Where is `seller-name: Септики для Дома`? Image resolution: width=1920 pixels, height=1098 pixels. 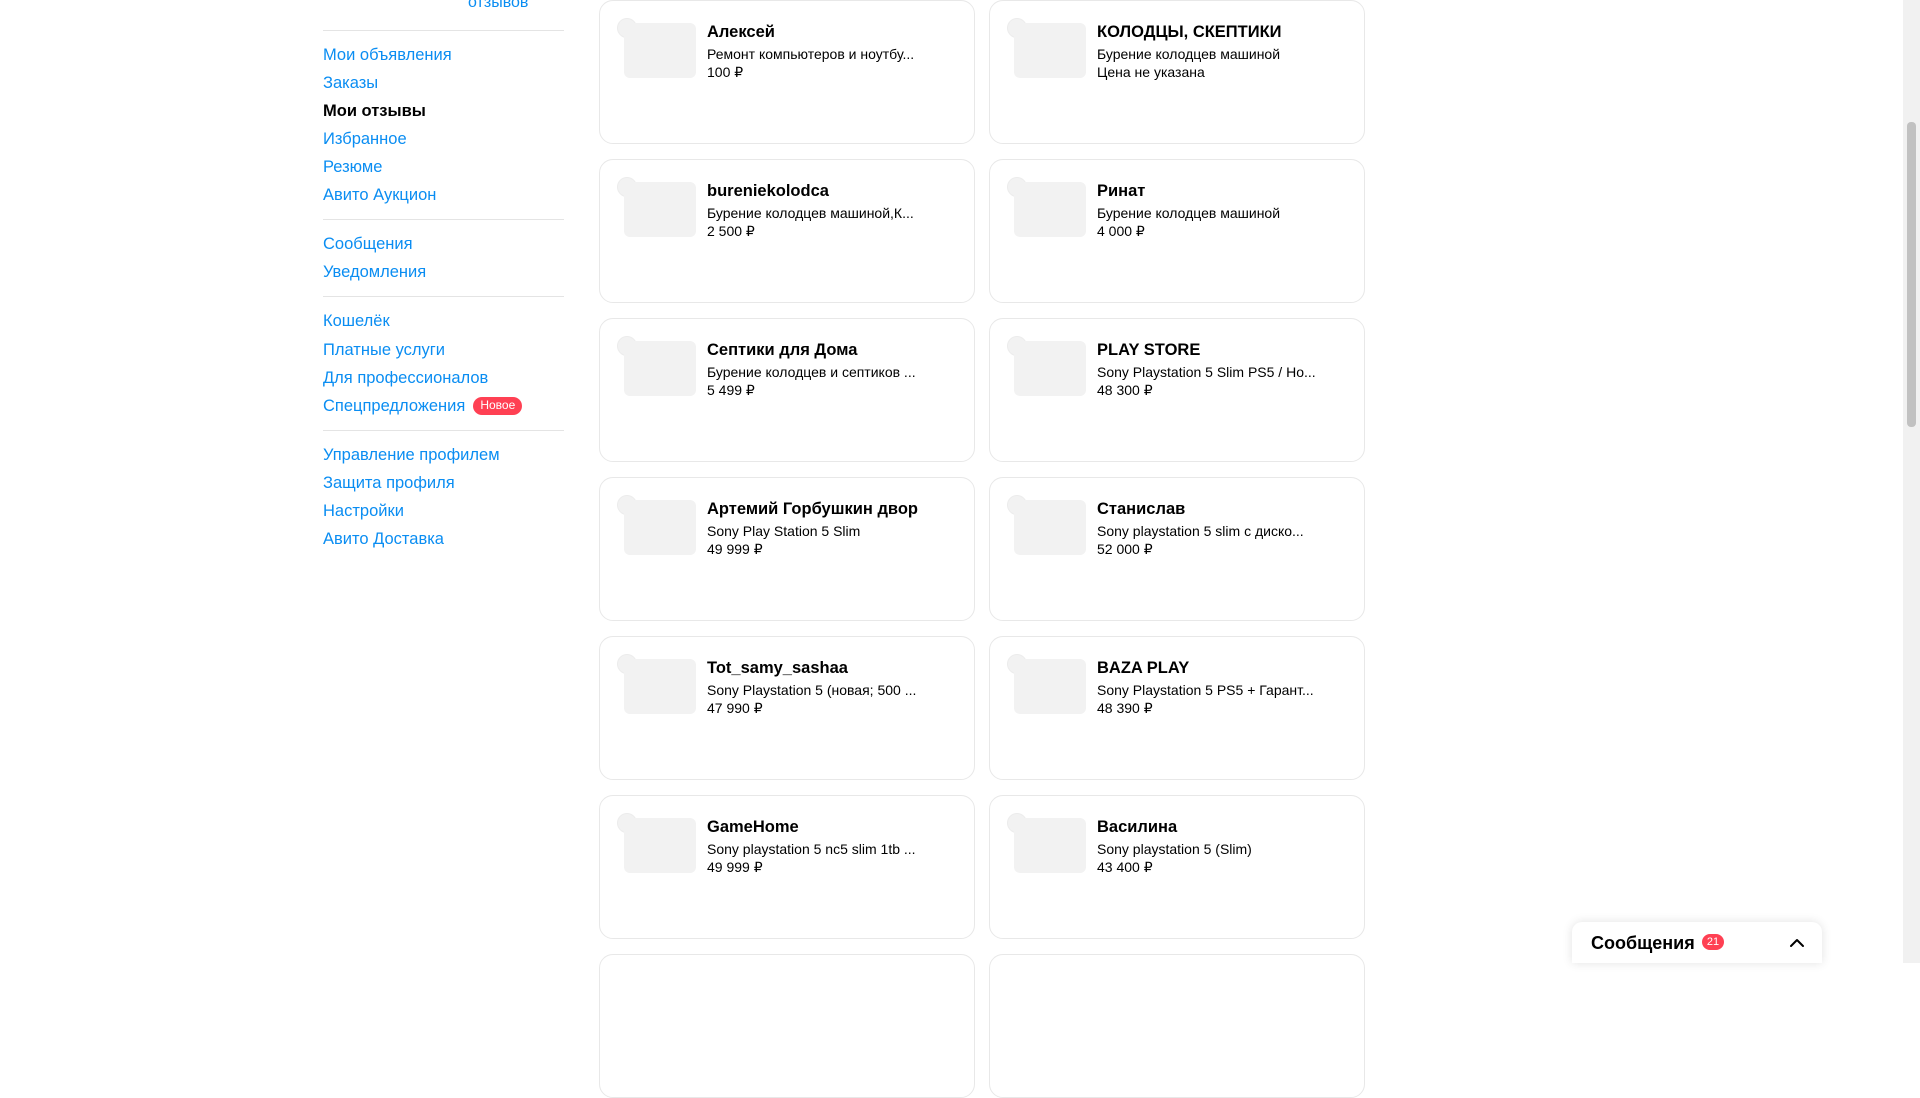 seller-name: Септики для Дома is located at coordinates (782, 350).